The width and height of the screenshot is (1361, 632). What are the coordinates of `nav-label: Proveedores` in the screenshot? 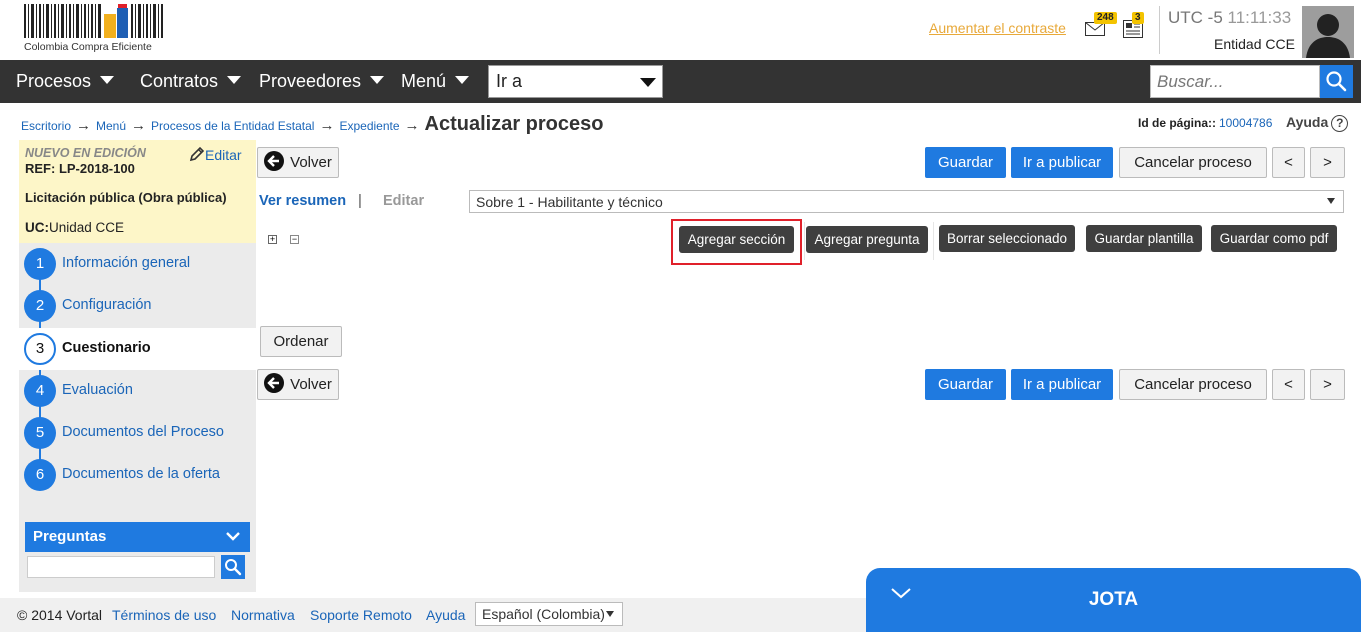 It's located at (310, 81).